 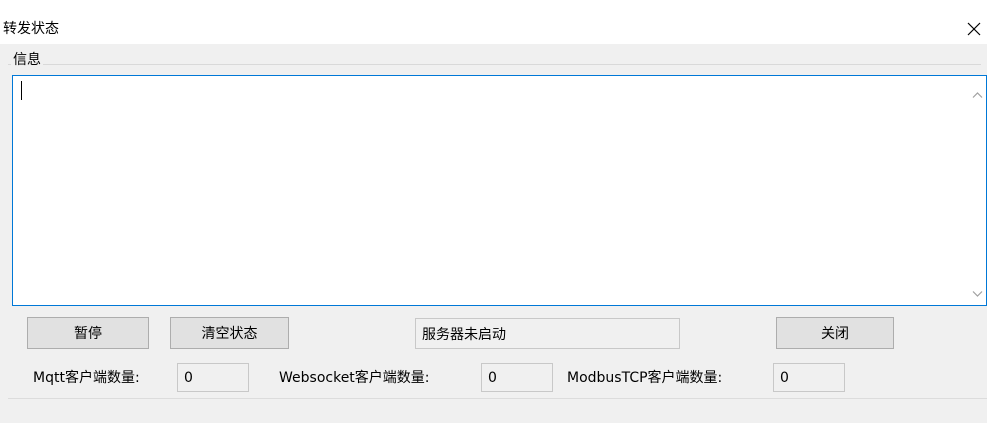 What do you see at coordinates (27, 60) in the screenshot?
I see `info-group-legend: 信息` at bounding box center [27, 60].